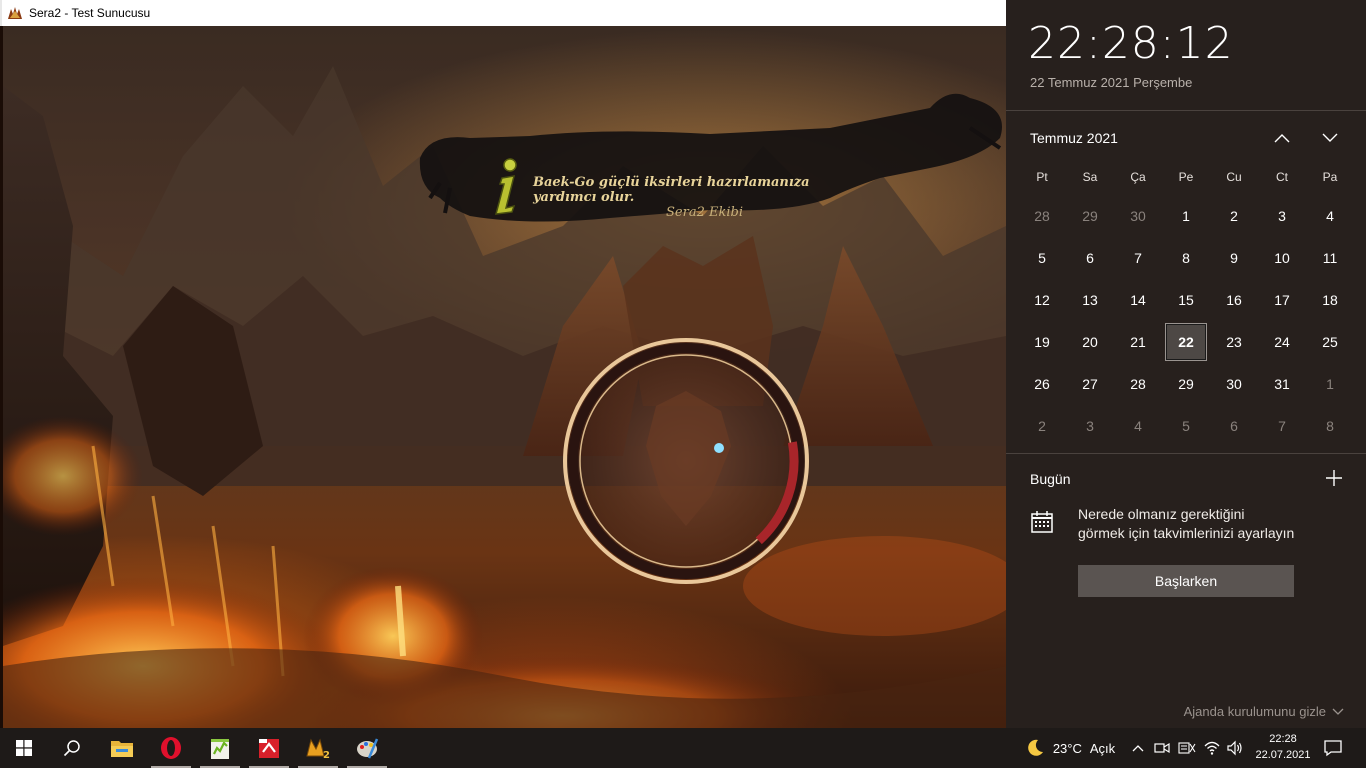 The height and width of the screenshot is (768, 1366). I want to click on start-button, so click(24, 748).